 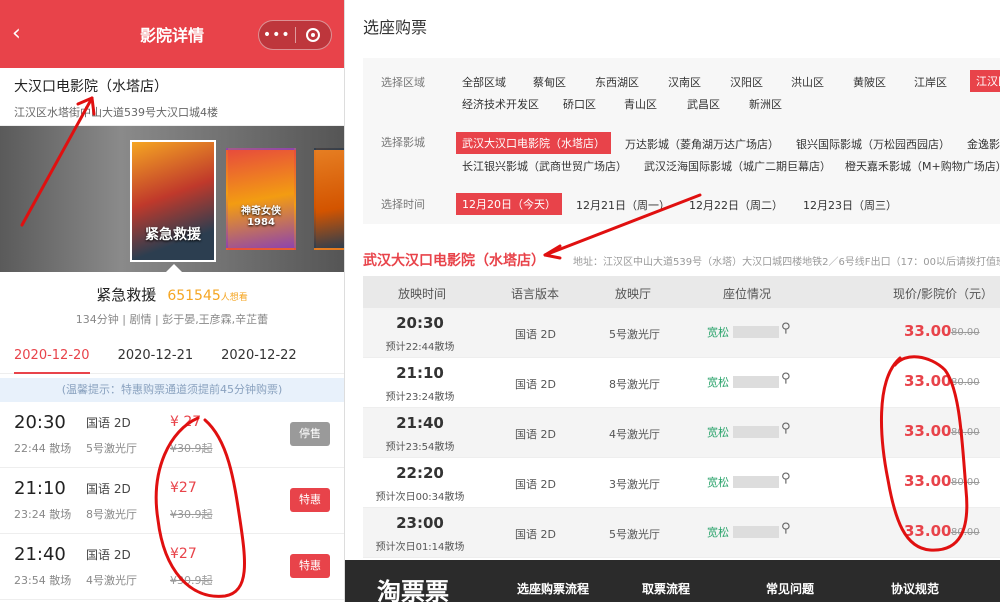 I want to click on poster: 神奇女侠1984, so click(x=261, y=199).